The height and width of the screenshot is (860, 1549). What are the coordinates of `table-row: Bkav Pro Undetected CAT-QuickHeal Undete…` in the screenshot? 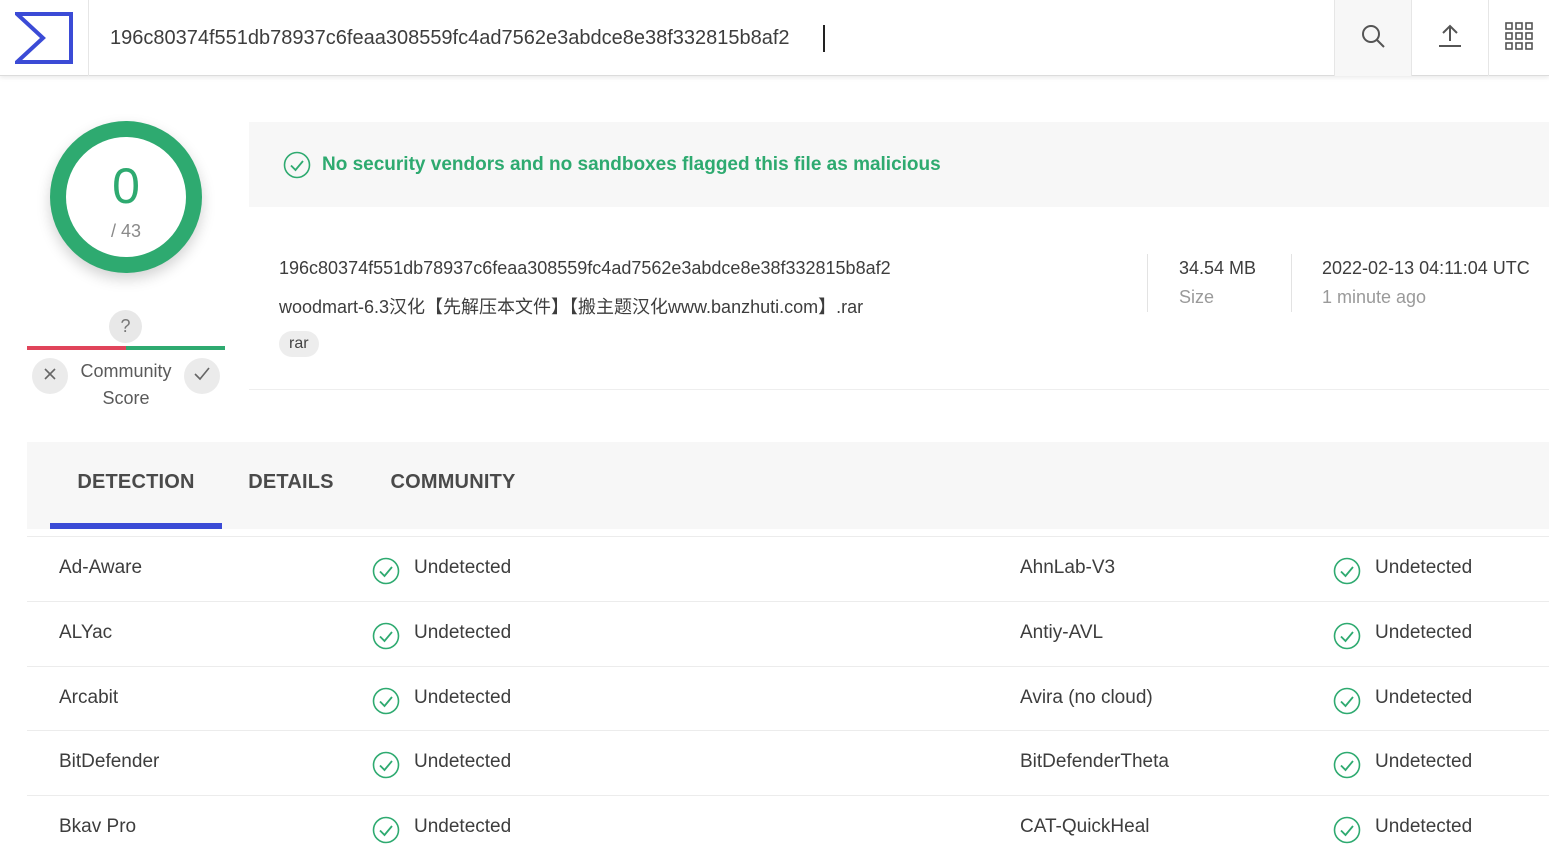 It's located at (788, 827).